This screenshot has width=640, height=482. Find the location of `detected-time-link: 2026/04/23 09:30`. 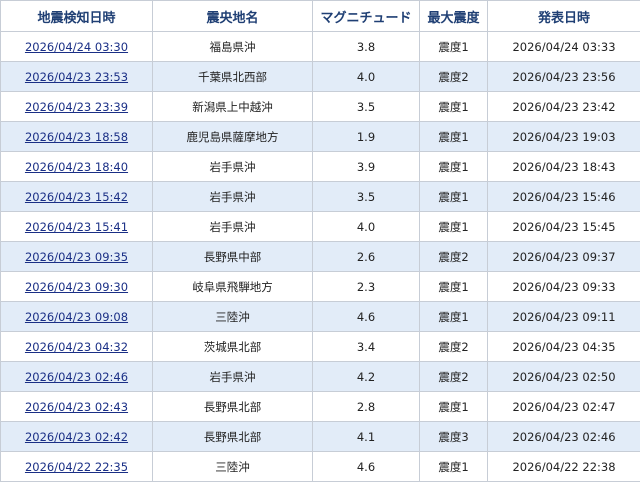

detected-time-link: 2026/04/23 09:30 is located at coordinates (76, 287).